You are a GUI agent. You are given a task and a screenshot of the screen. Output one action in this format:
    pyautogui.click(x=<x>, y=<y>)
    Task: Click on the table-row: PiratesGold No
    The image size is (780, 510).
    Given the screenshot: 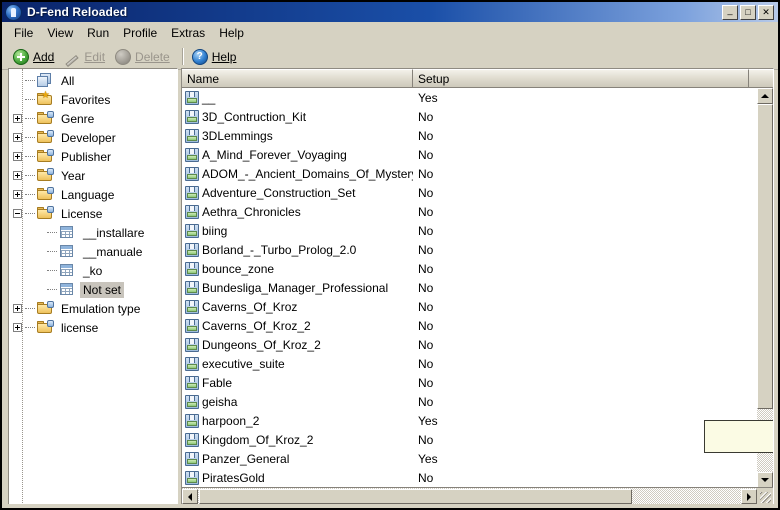 What is the action you would take?
    pyautogui.click(x=469, y=477)
    